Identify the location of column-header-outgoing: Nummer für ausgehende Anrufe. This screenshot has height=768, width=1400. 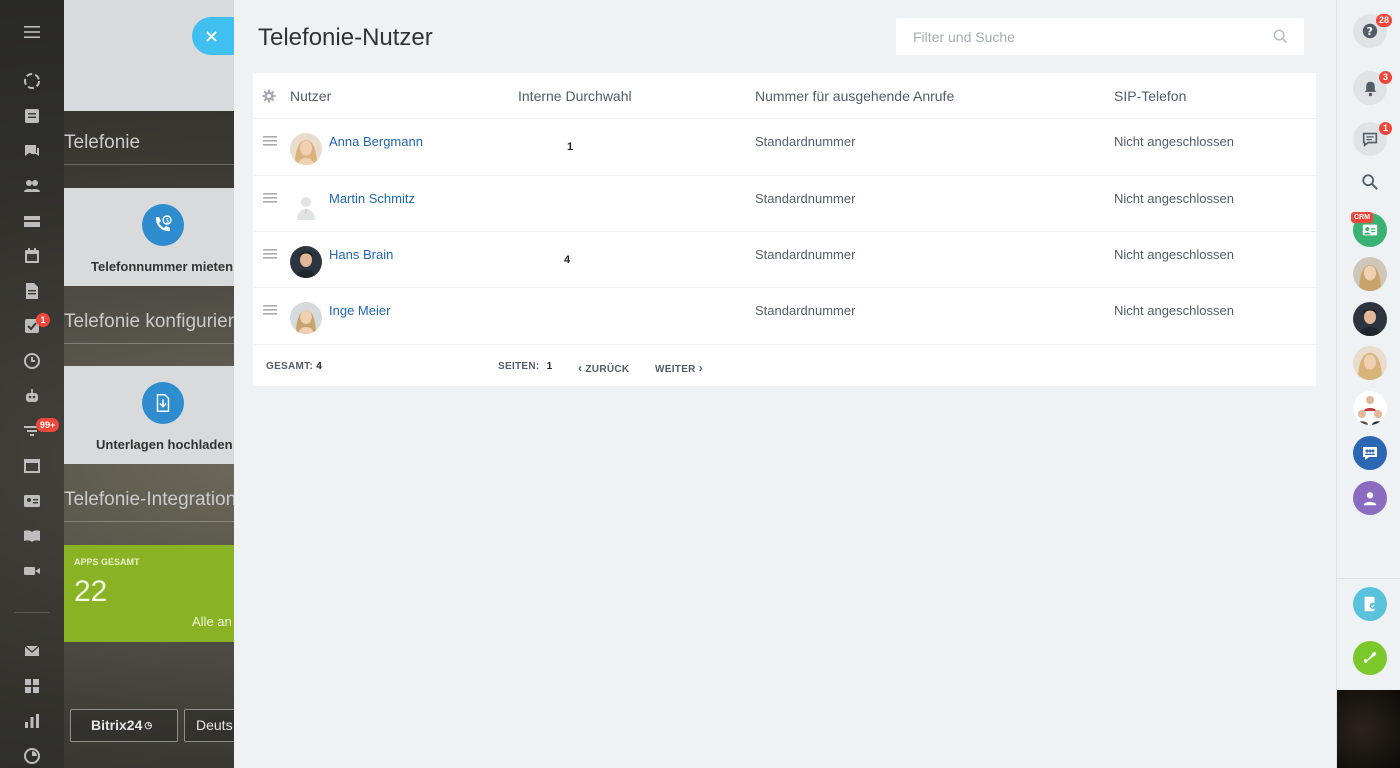
(854, 96).